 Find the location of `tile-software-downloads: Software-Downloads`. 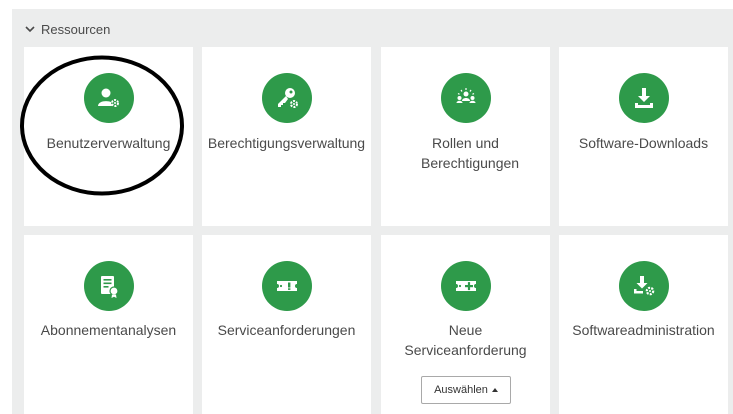

tile-software-downloads: Software-Downloads is located at coordinates (643, 136).